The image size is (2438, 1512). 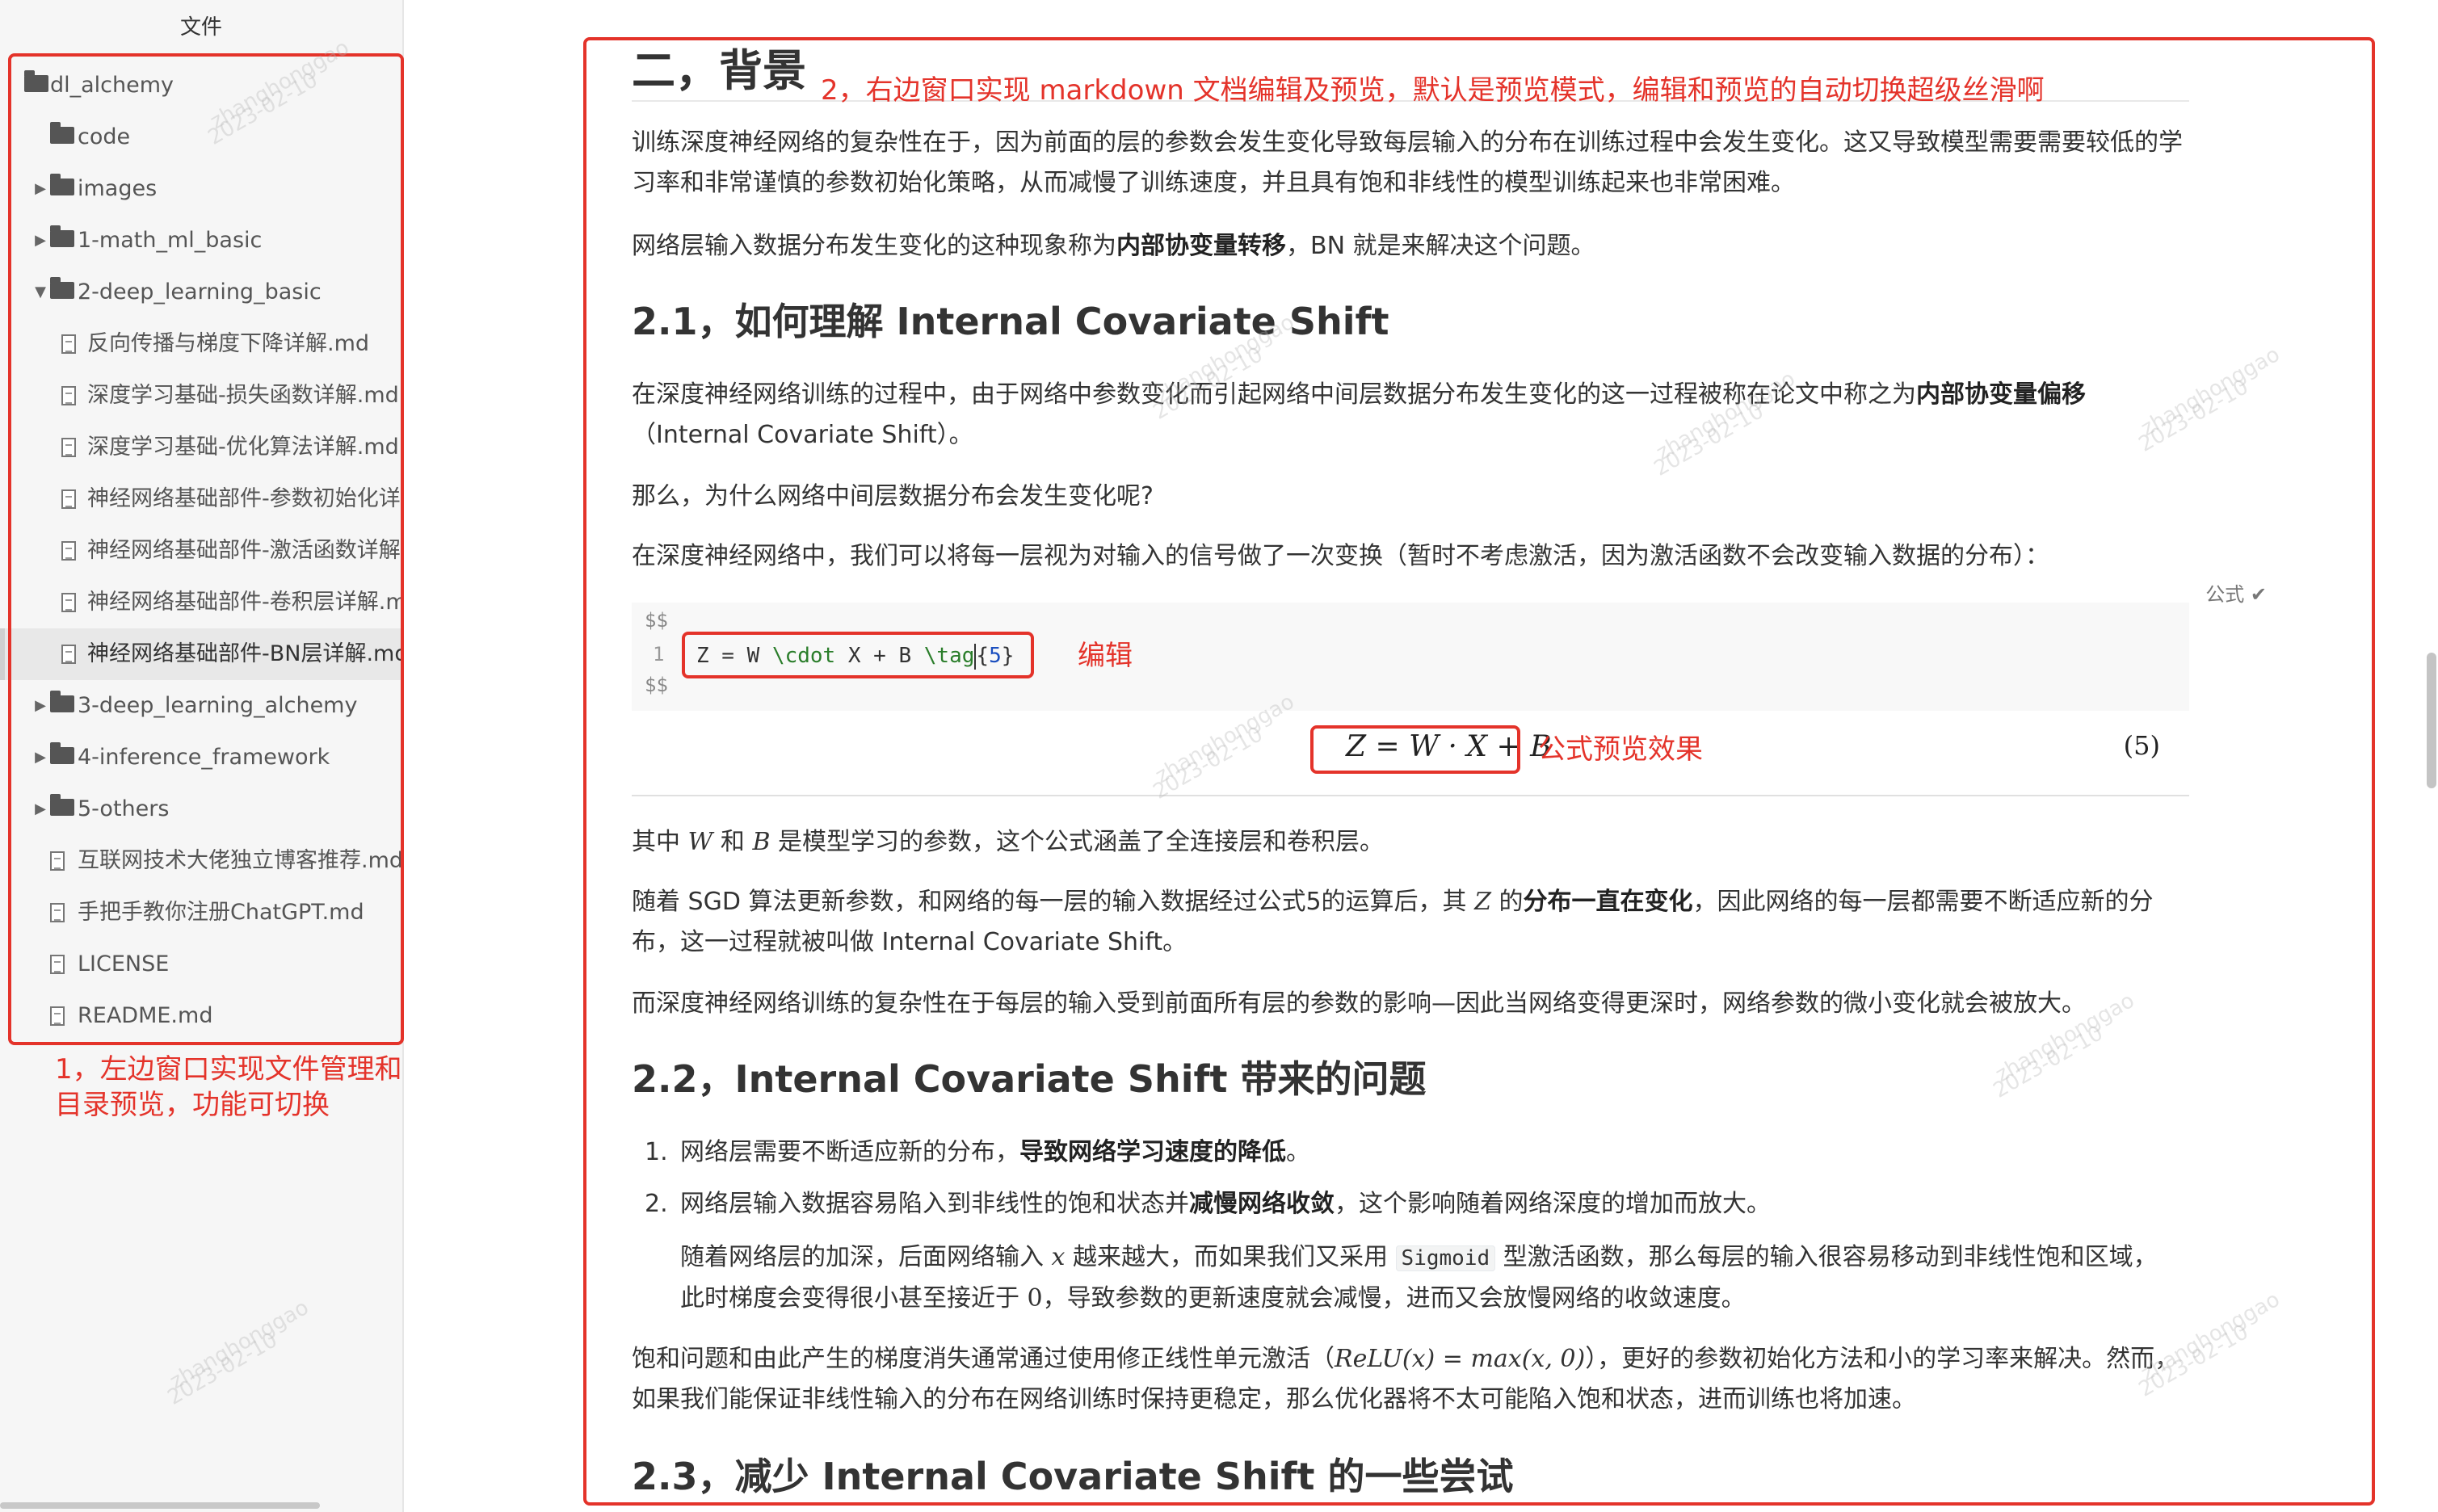 I want to click on sidebar-title: 文件, so click(x=200, y=28).